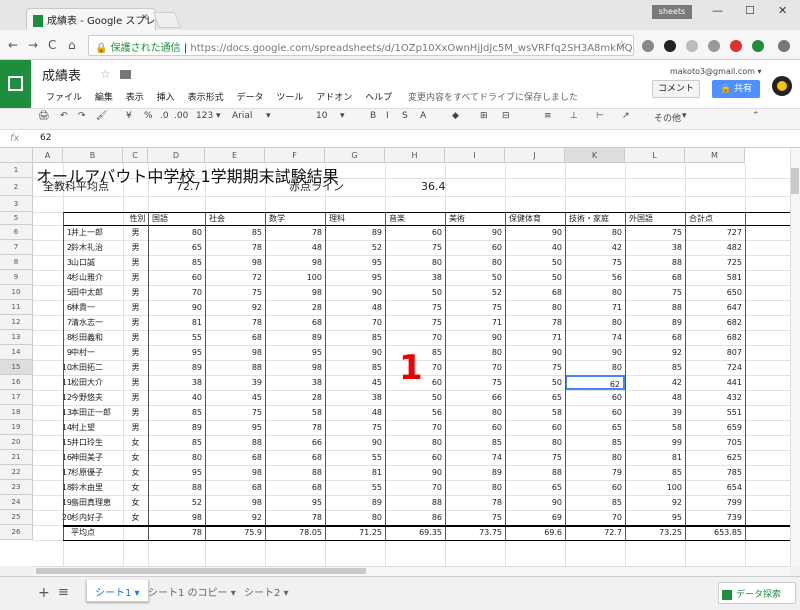 Image resolution: width=800 pixels, height=610 pixels. I want to click on close-tab-icon: ×, so click(145, 17).